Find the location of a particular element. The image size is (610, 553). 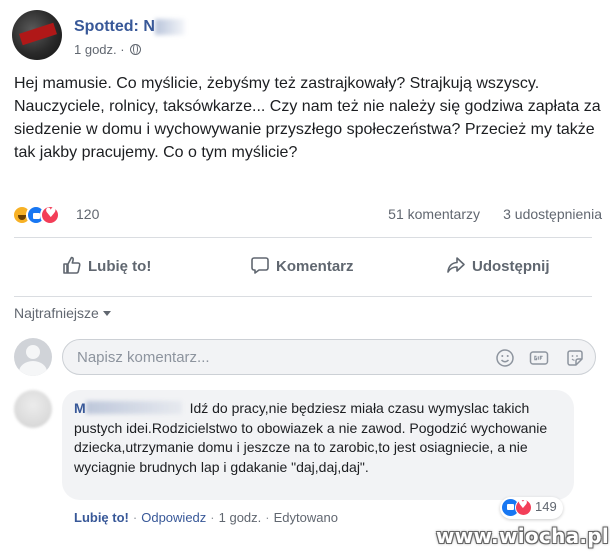

comment-reaction-count: 149 is located at coordinates (546, 506).